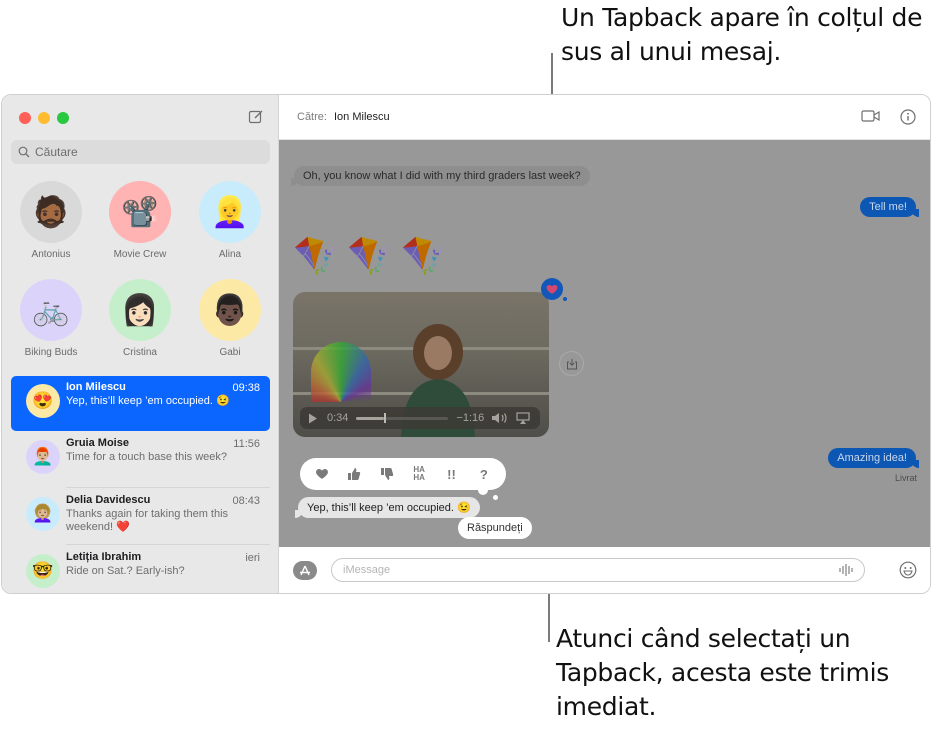  What do you see at coordinates (104, 557) in the screenshot?
I see `conversation-name: Letiția Ibrahim` at bounding box center [104, 557].